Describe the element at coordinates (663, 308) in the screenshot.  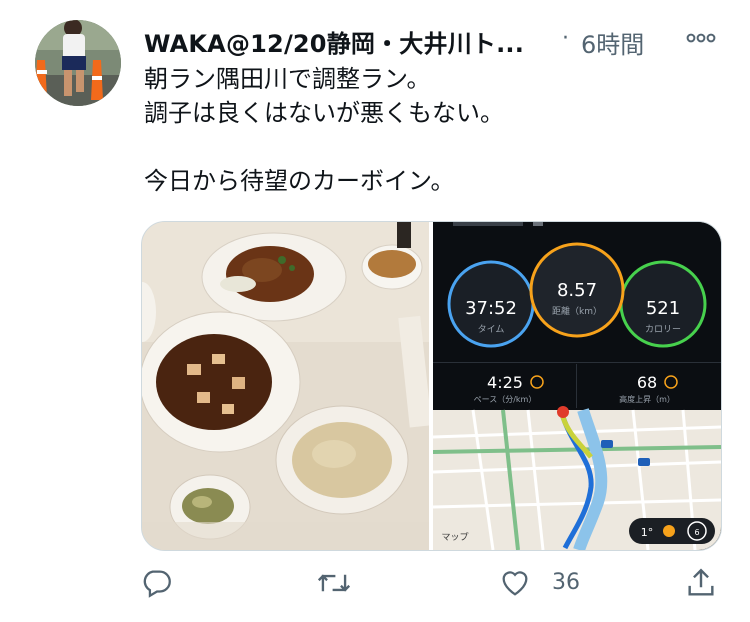
I see `calories-value: 521` at that location.